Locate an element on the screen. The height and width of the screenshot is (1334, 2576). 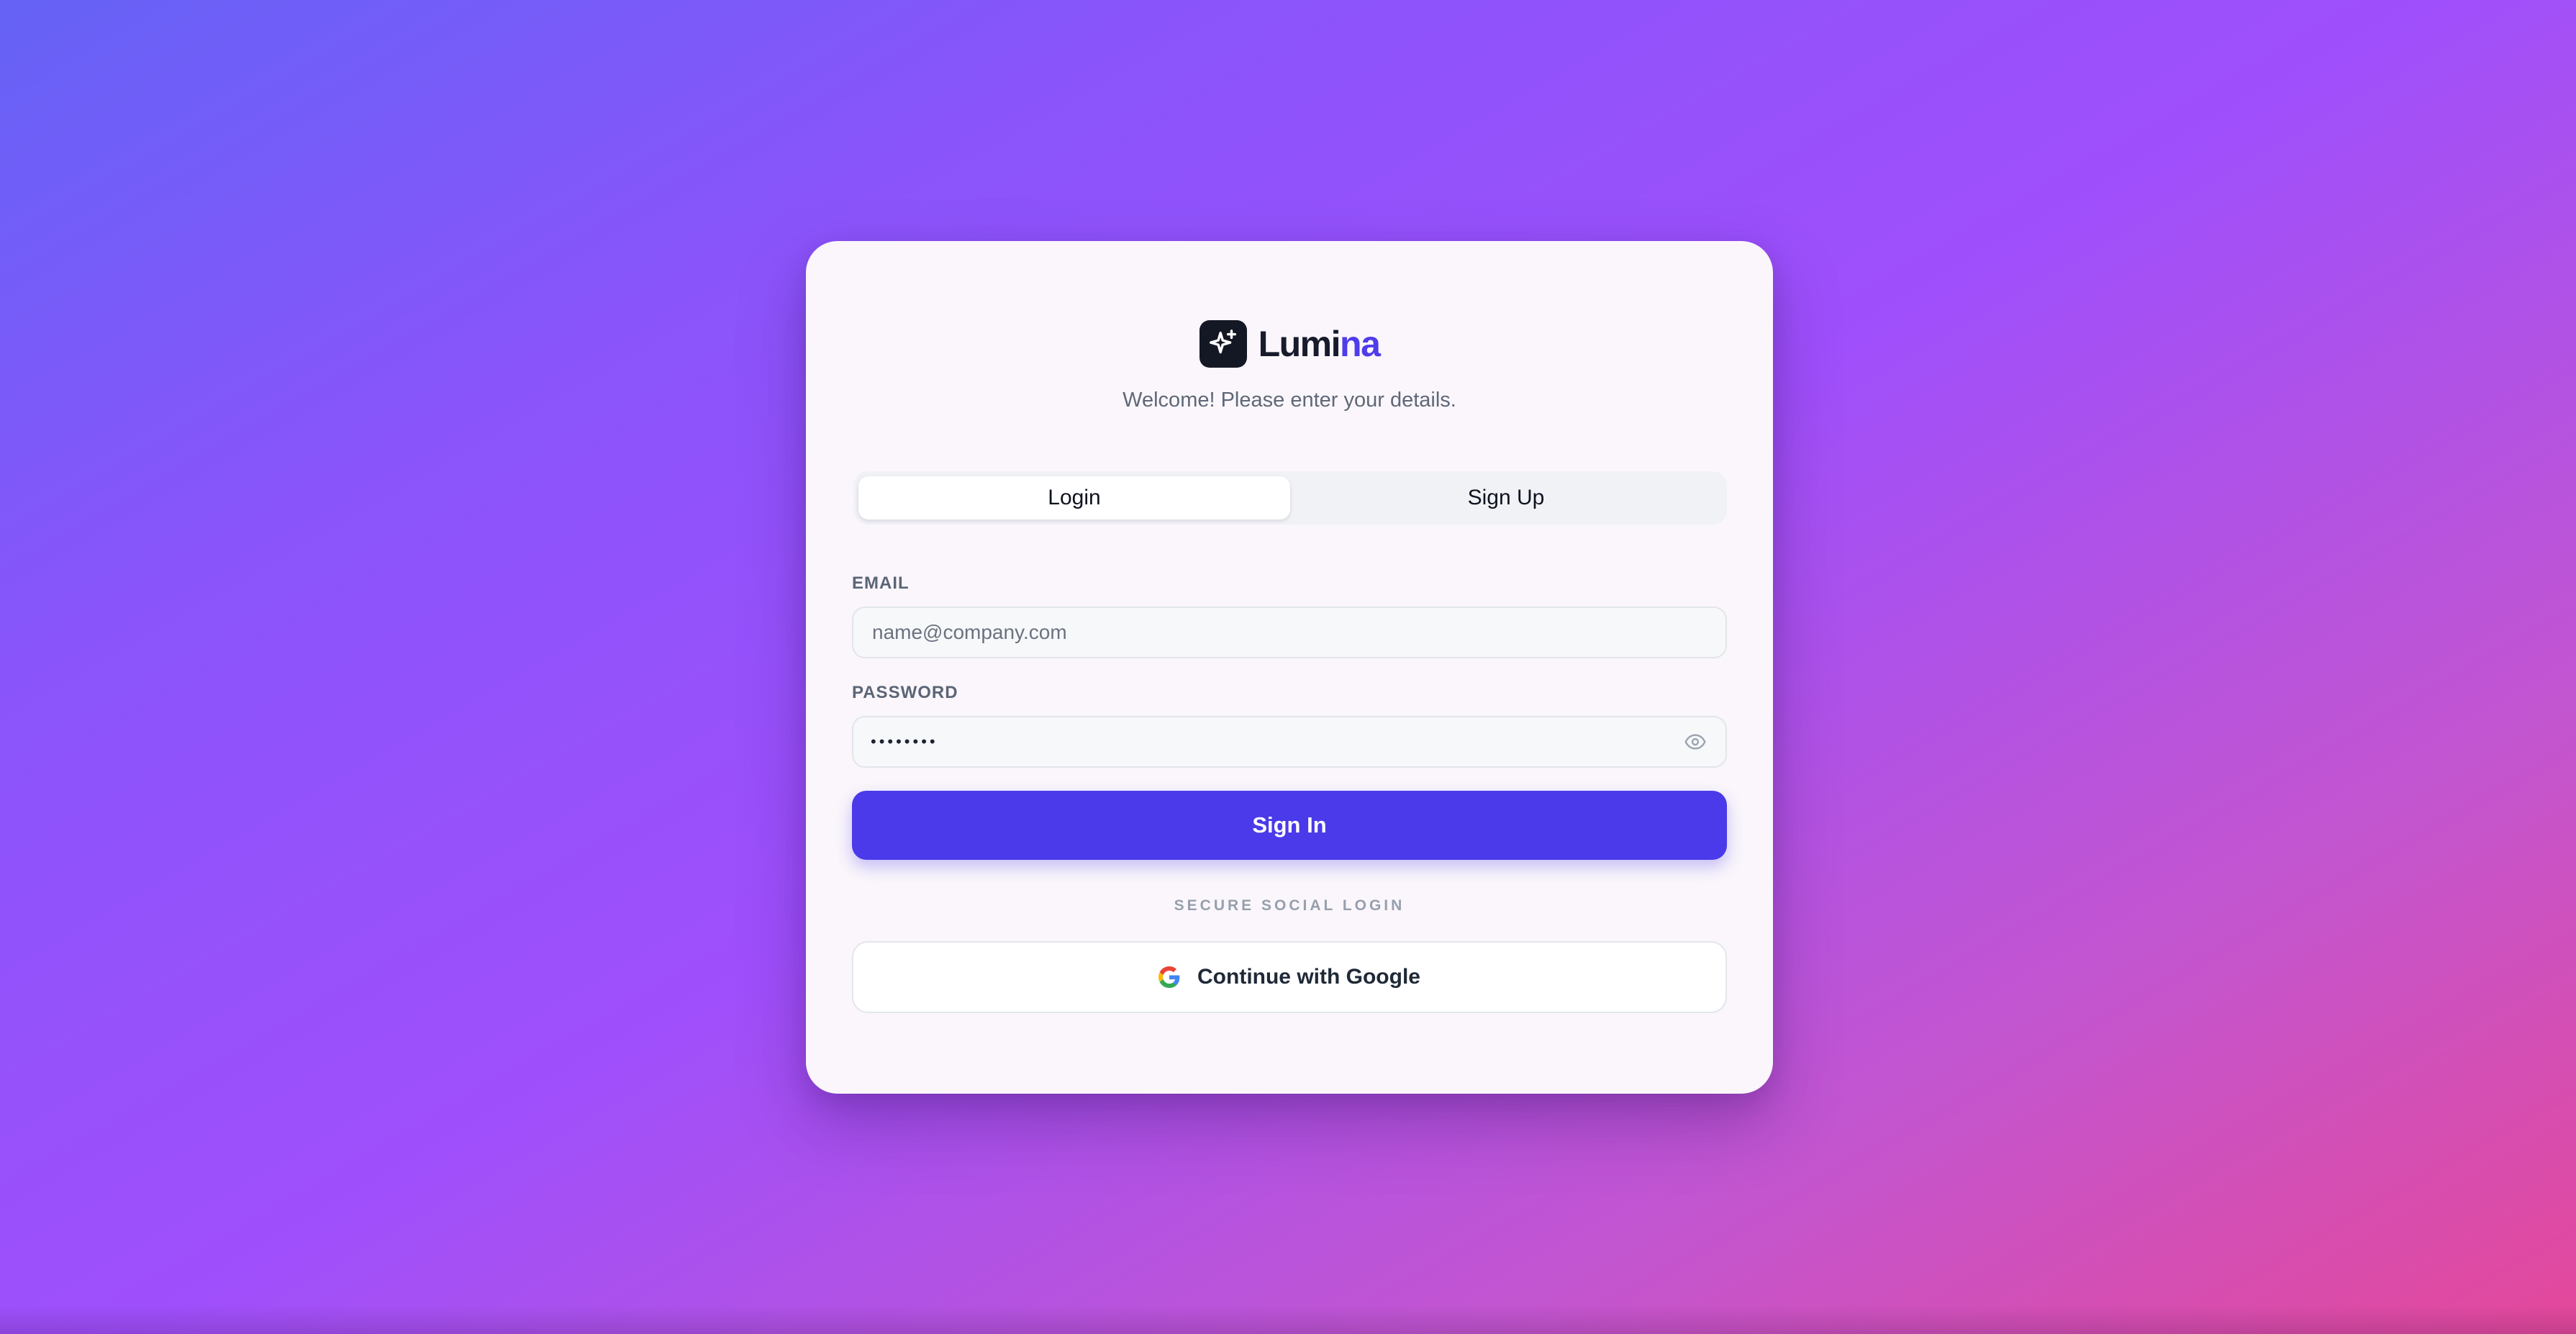
social-login-divider: SECURE SOCIAL LOGIN is located at coordinates (1289, 905).